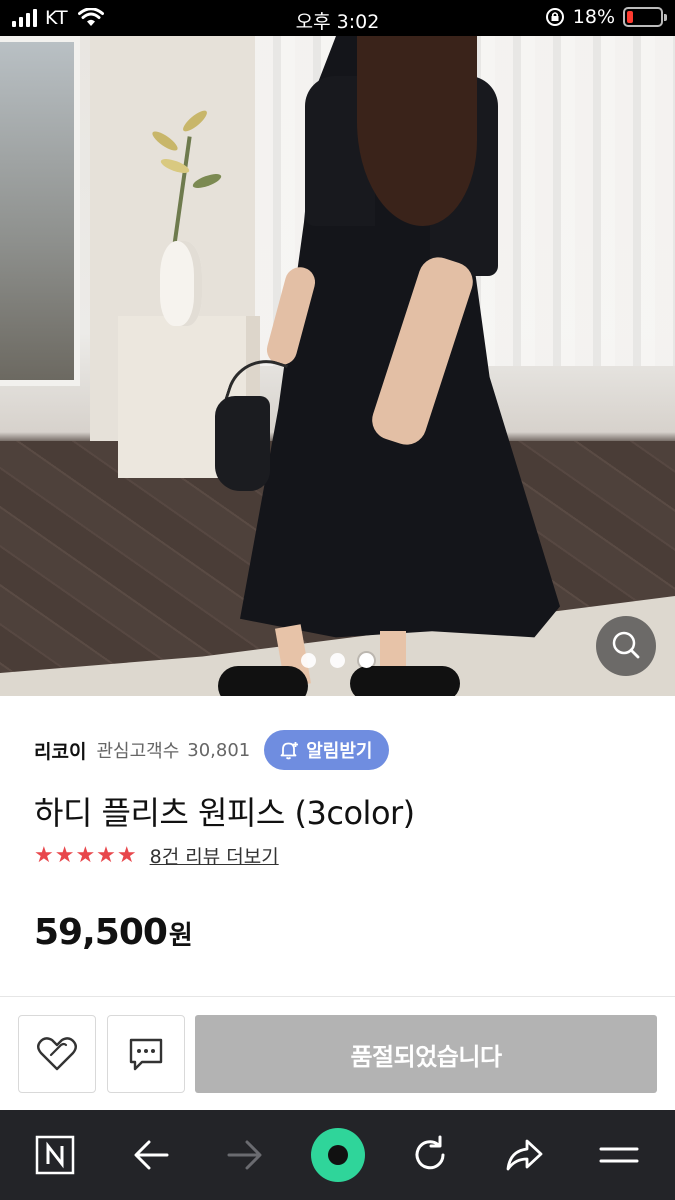  I want to click on chat-icon, so click(146, 1054).